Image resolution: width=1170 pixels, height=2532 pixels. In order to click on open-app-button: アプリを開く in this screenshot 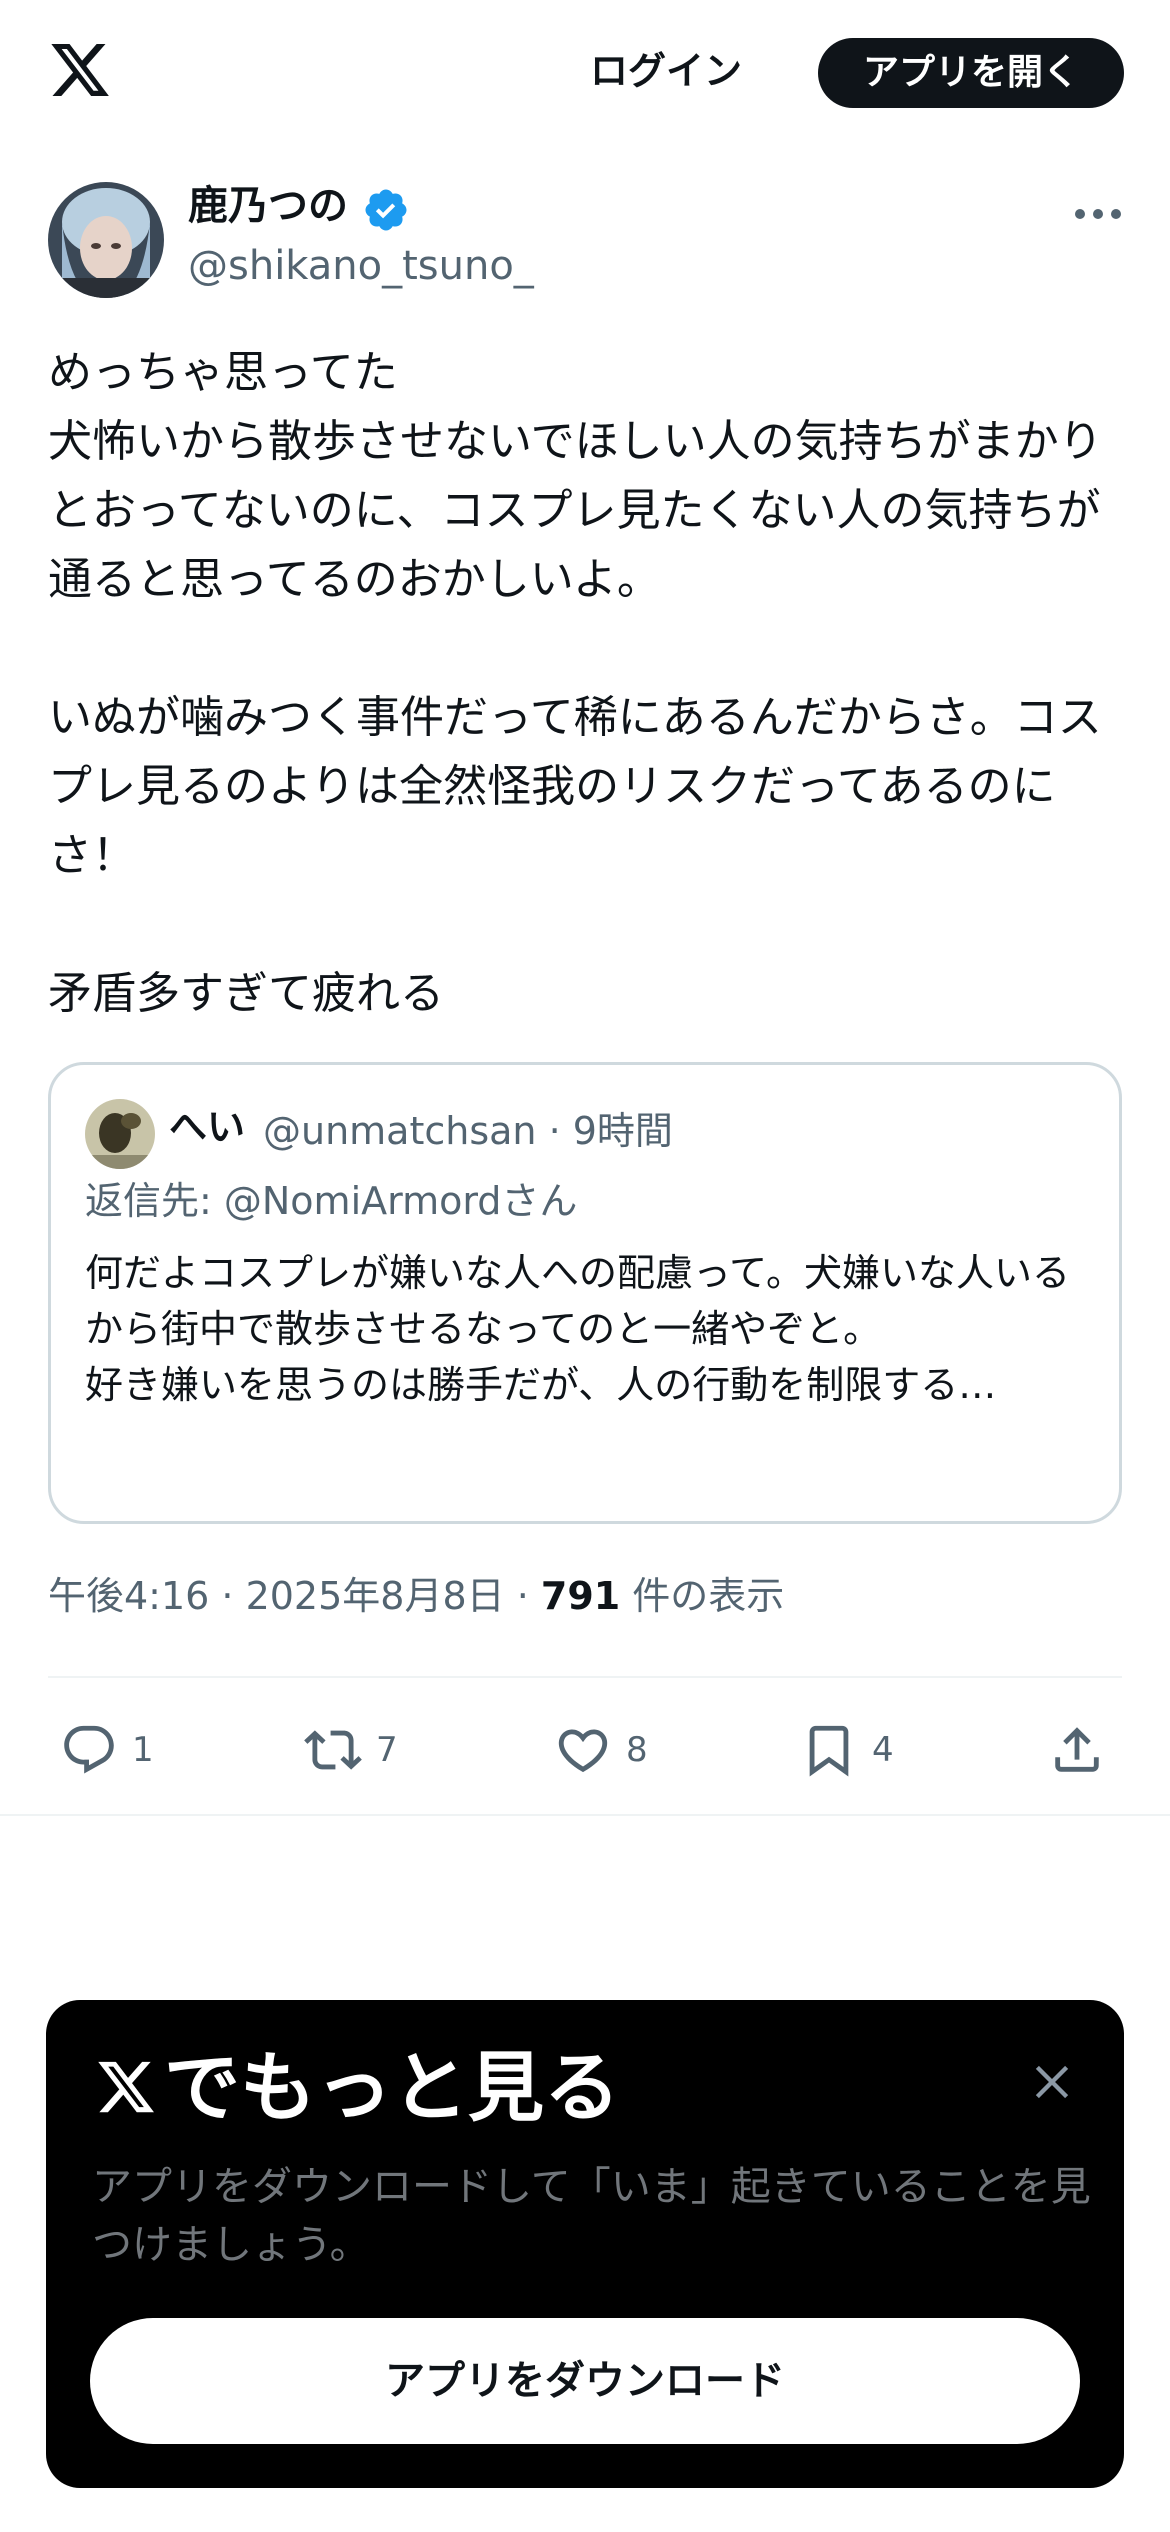, I will do `click(971, 73)`.